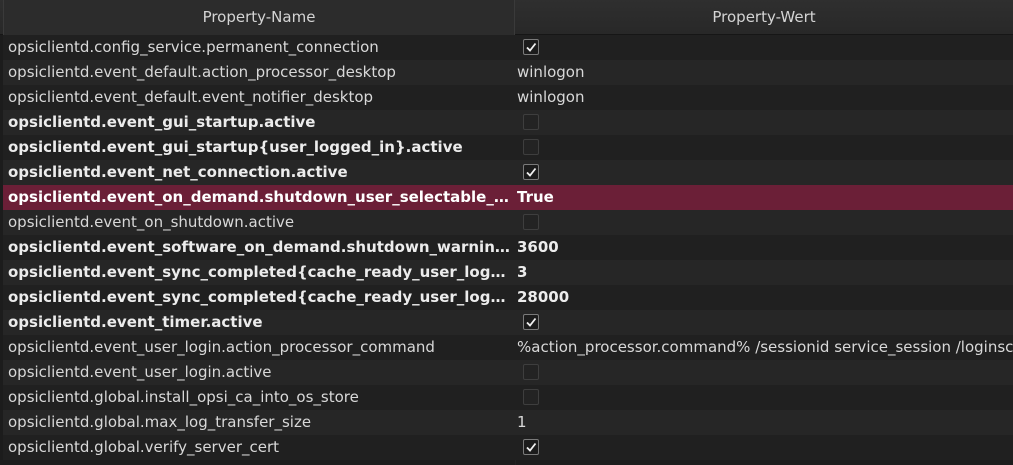 The height and width of the screenshot is (465, 1013). I want to click on table-header: Property-Name Property-Wert, so click(506, 17).